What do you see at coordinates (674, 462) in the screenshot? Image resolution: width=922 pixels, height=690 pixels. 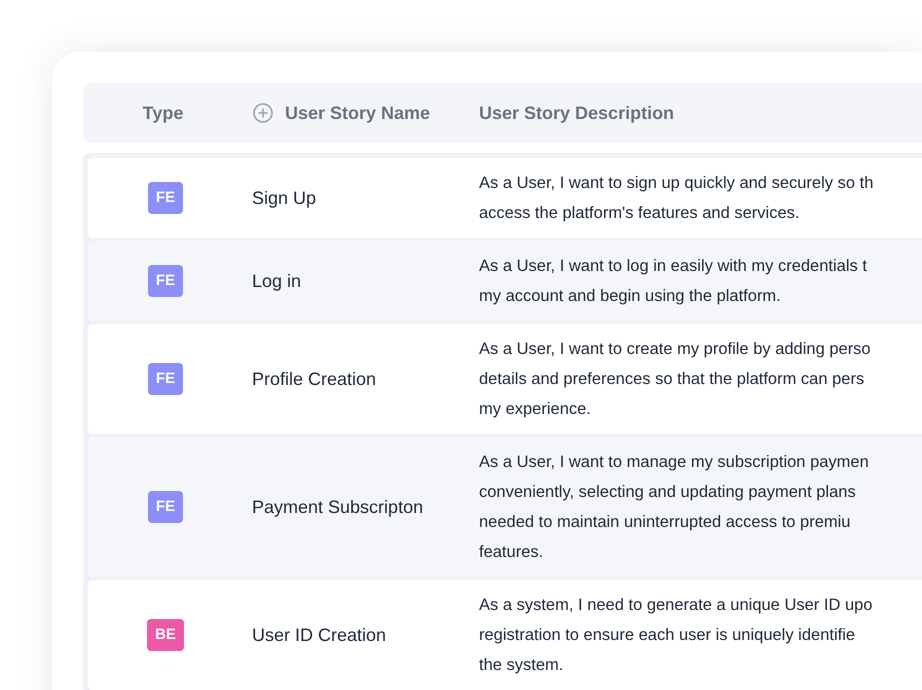 I see `story-description-line: As a User, I want to manage my subscription paymen` at bounding box center [674, 462].